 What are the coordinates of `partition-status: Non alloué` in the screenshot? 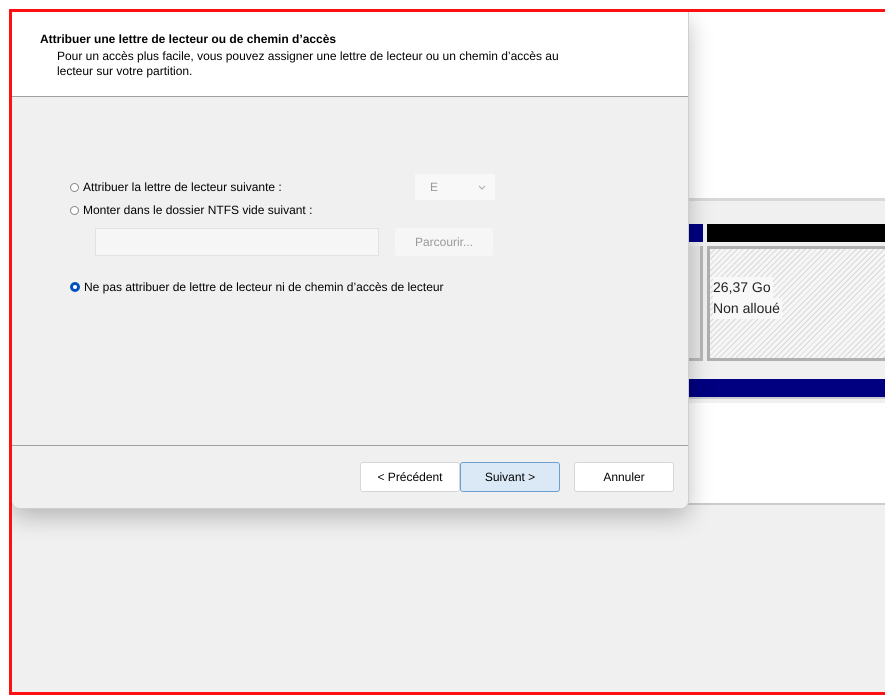 It's located at (747, 308).